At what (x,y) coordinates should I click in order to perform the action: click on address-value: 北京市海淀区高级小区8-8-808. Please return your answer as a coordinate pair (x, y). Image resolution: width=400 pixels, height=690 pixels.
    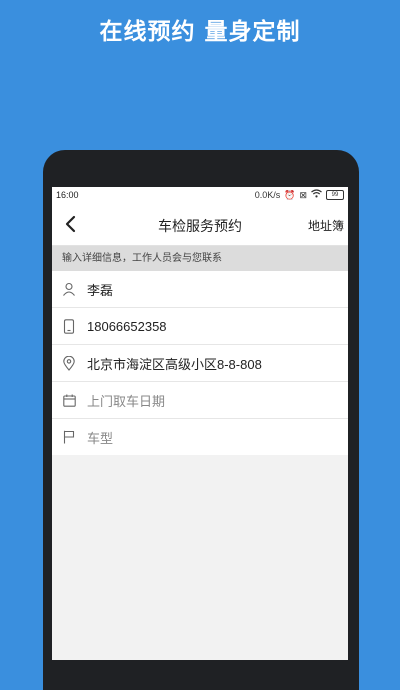
    Looking at the image, I should click on (174, 364).